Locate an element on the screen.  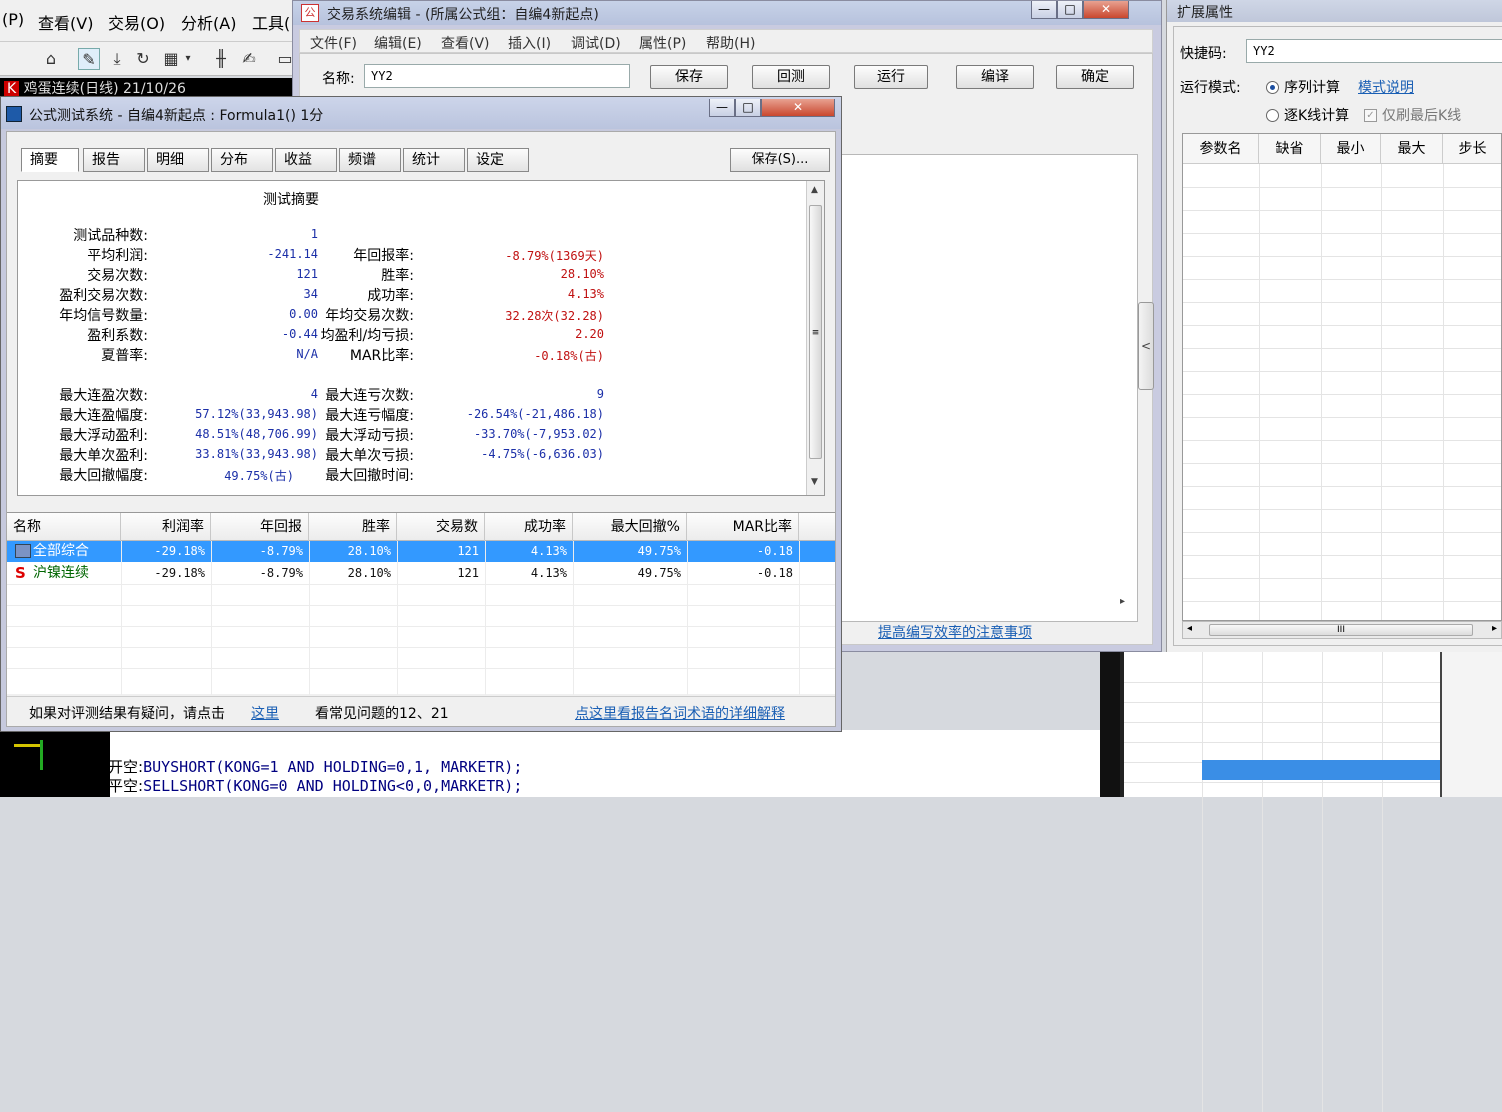
tab-statistics: 统计 is located at coordinates (434, 160).